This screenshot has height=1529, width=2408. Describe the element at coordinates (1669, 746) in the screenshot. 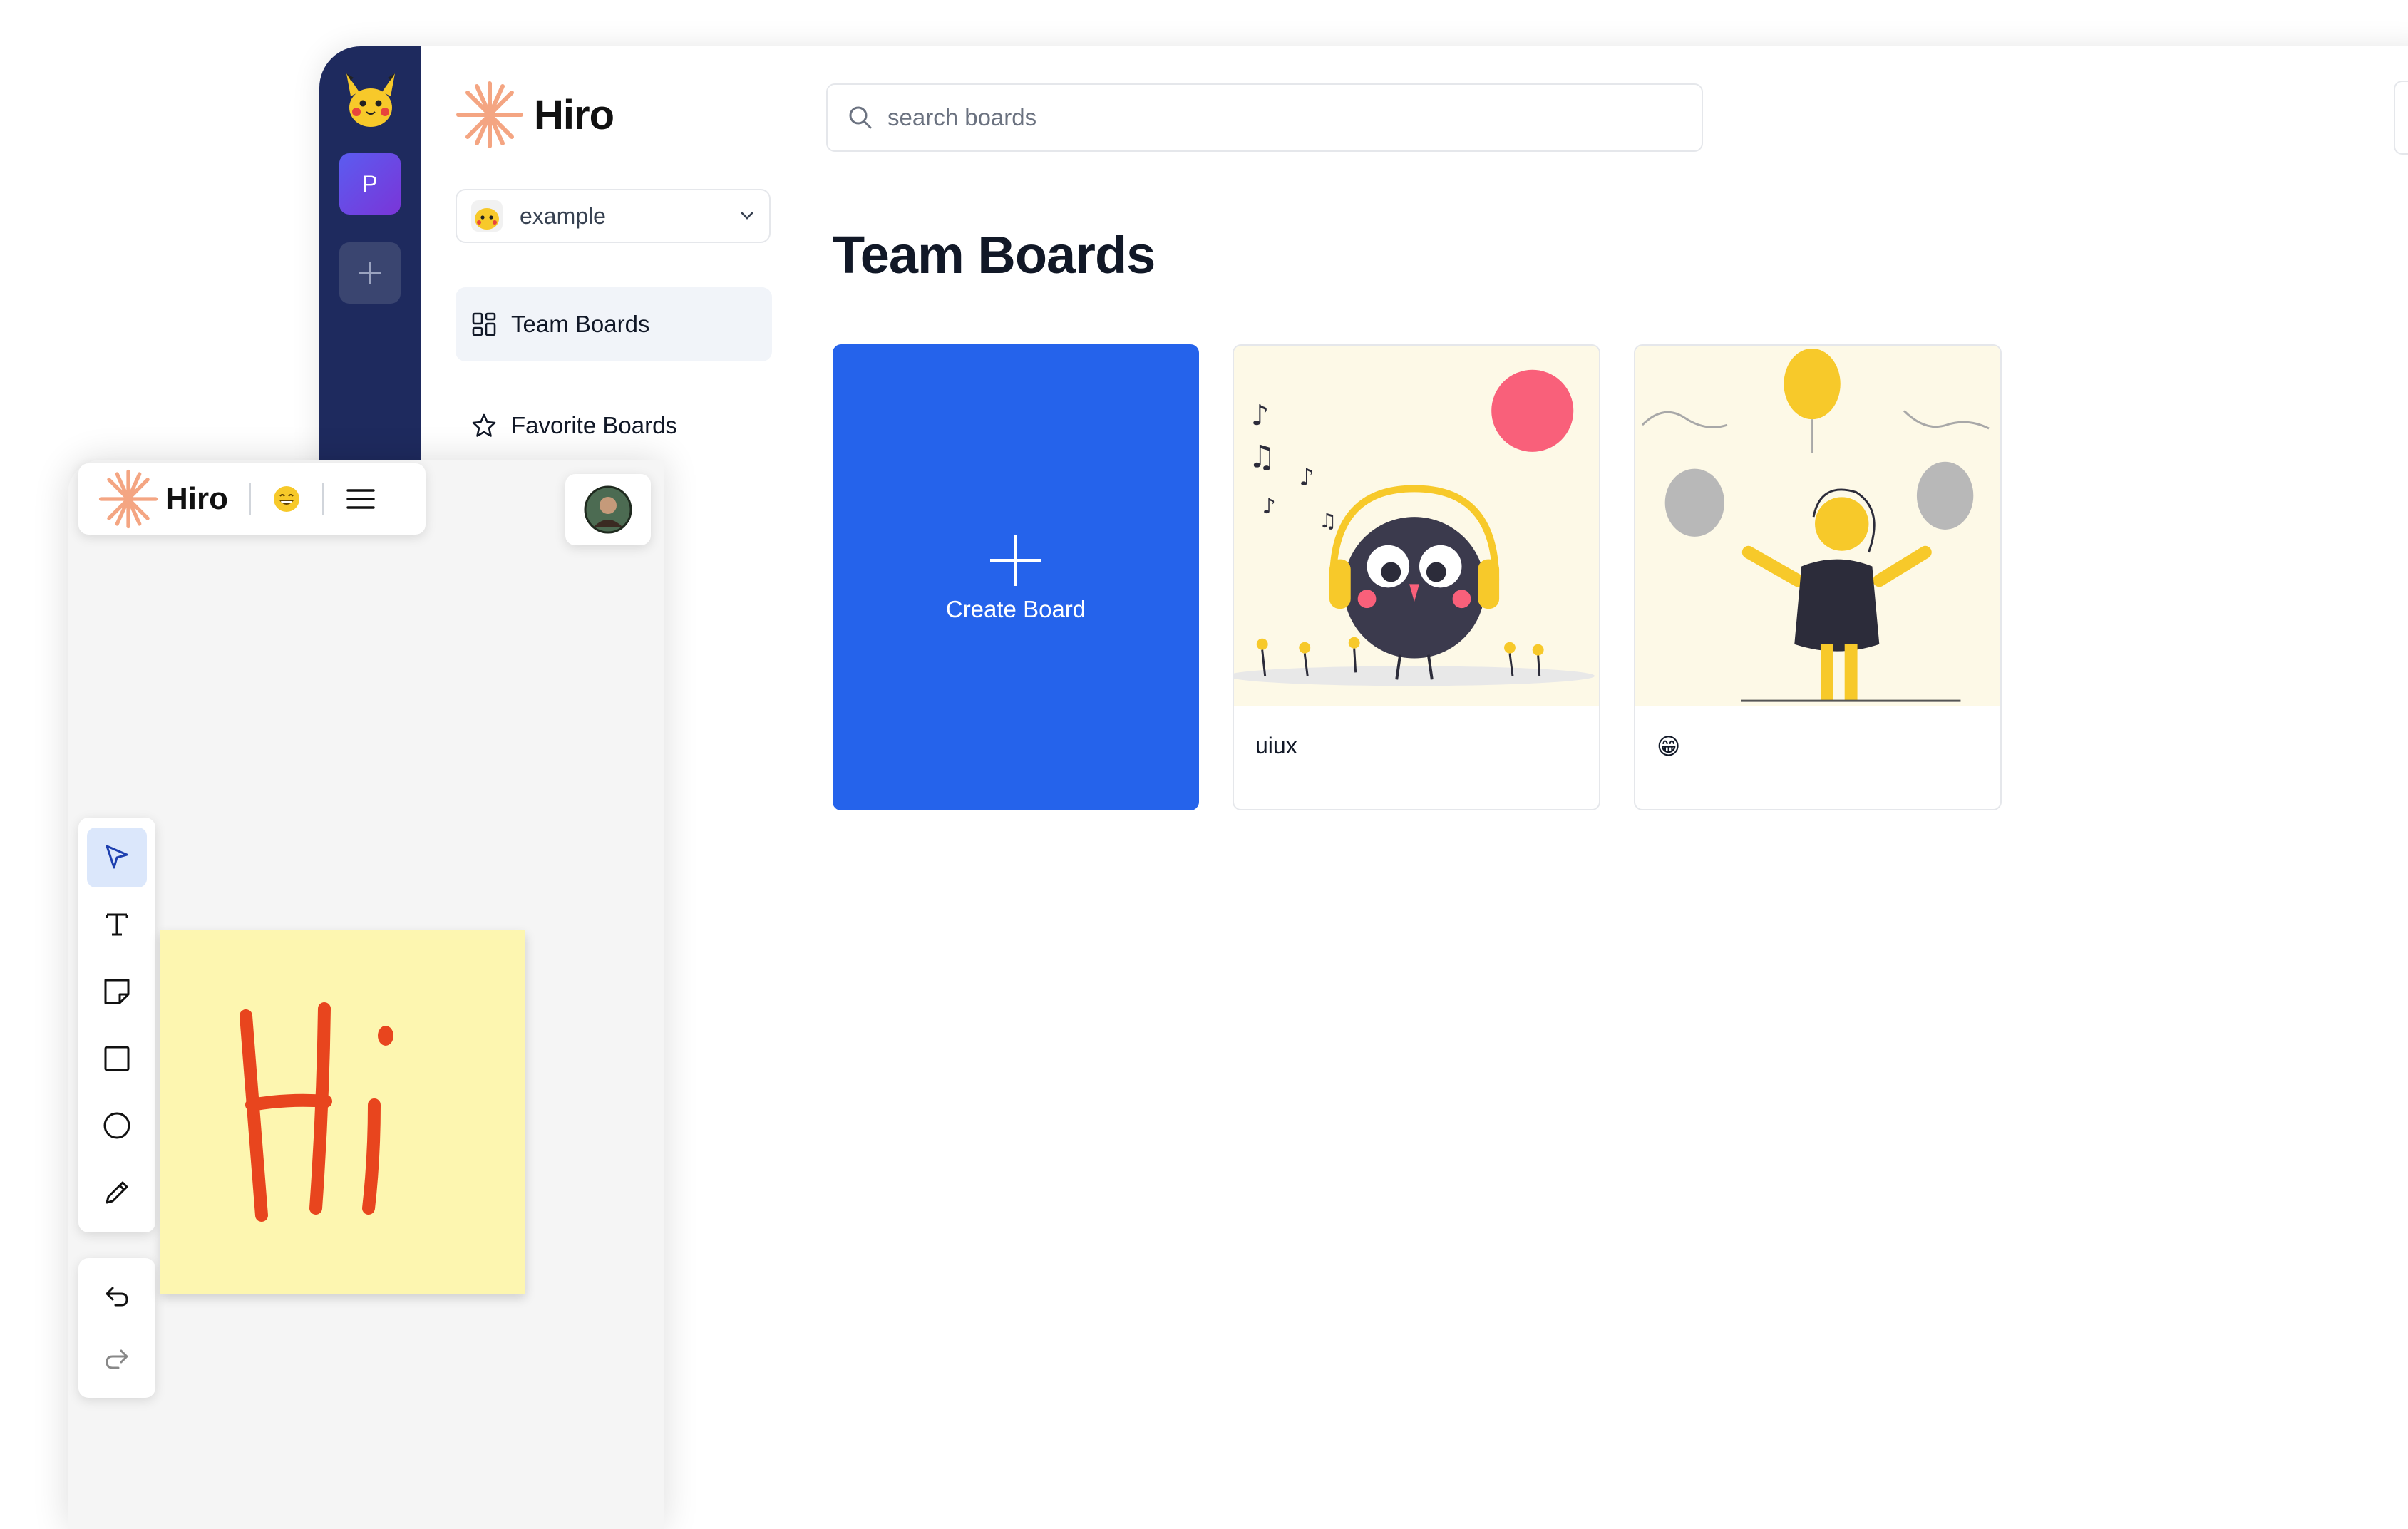

I see `board-name: 😁` at that location.